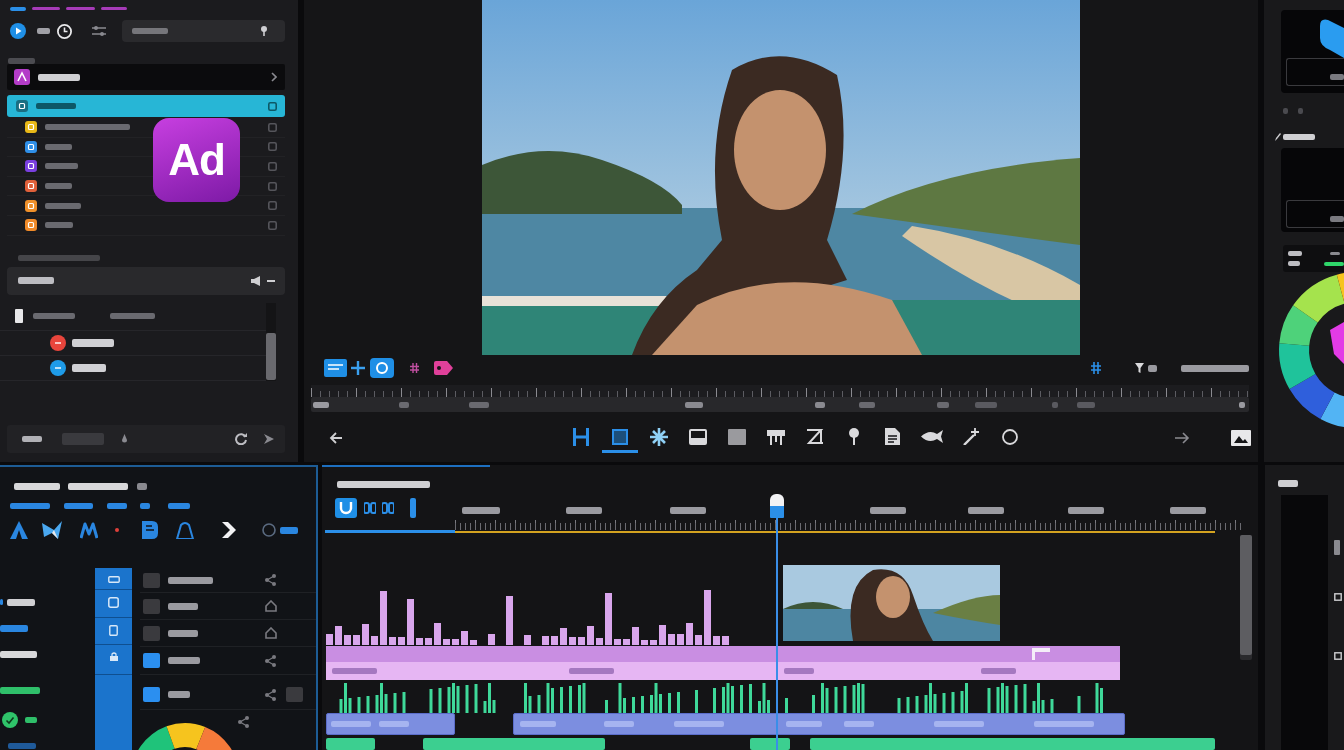 The image size is (1344, 750). Describe the element at coordinates (124, 439) in the screenshot. I see `drop-icon` at that location.